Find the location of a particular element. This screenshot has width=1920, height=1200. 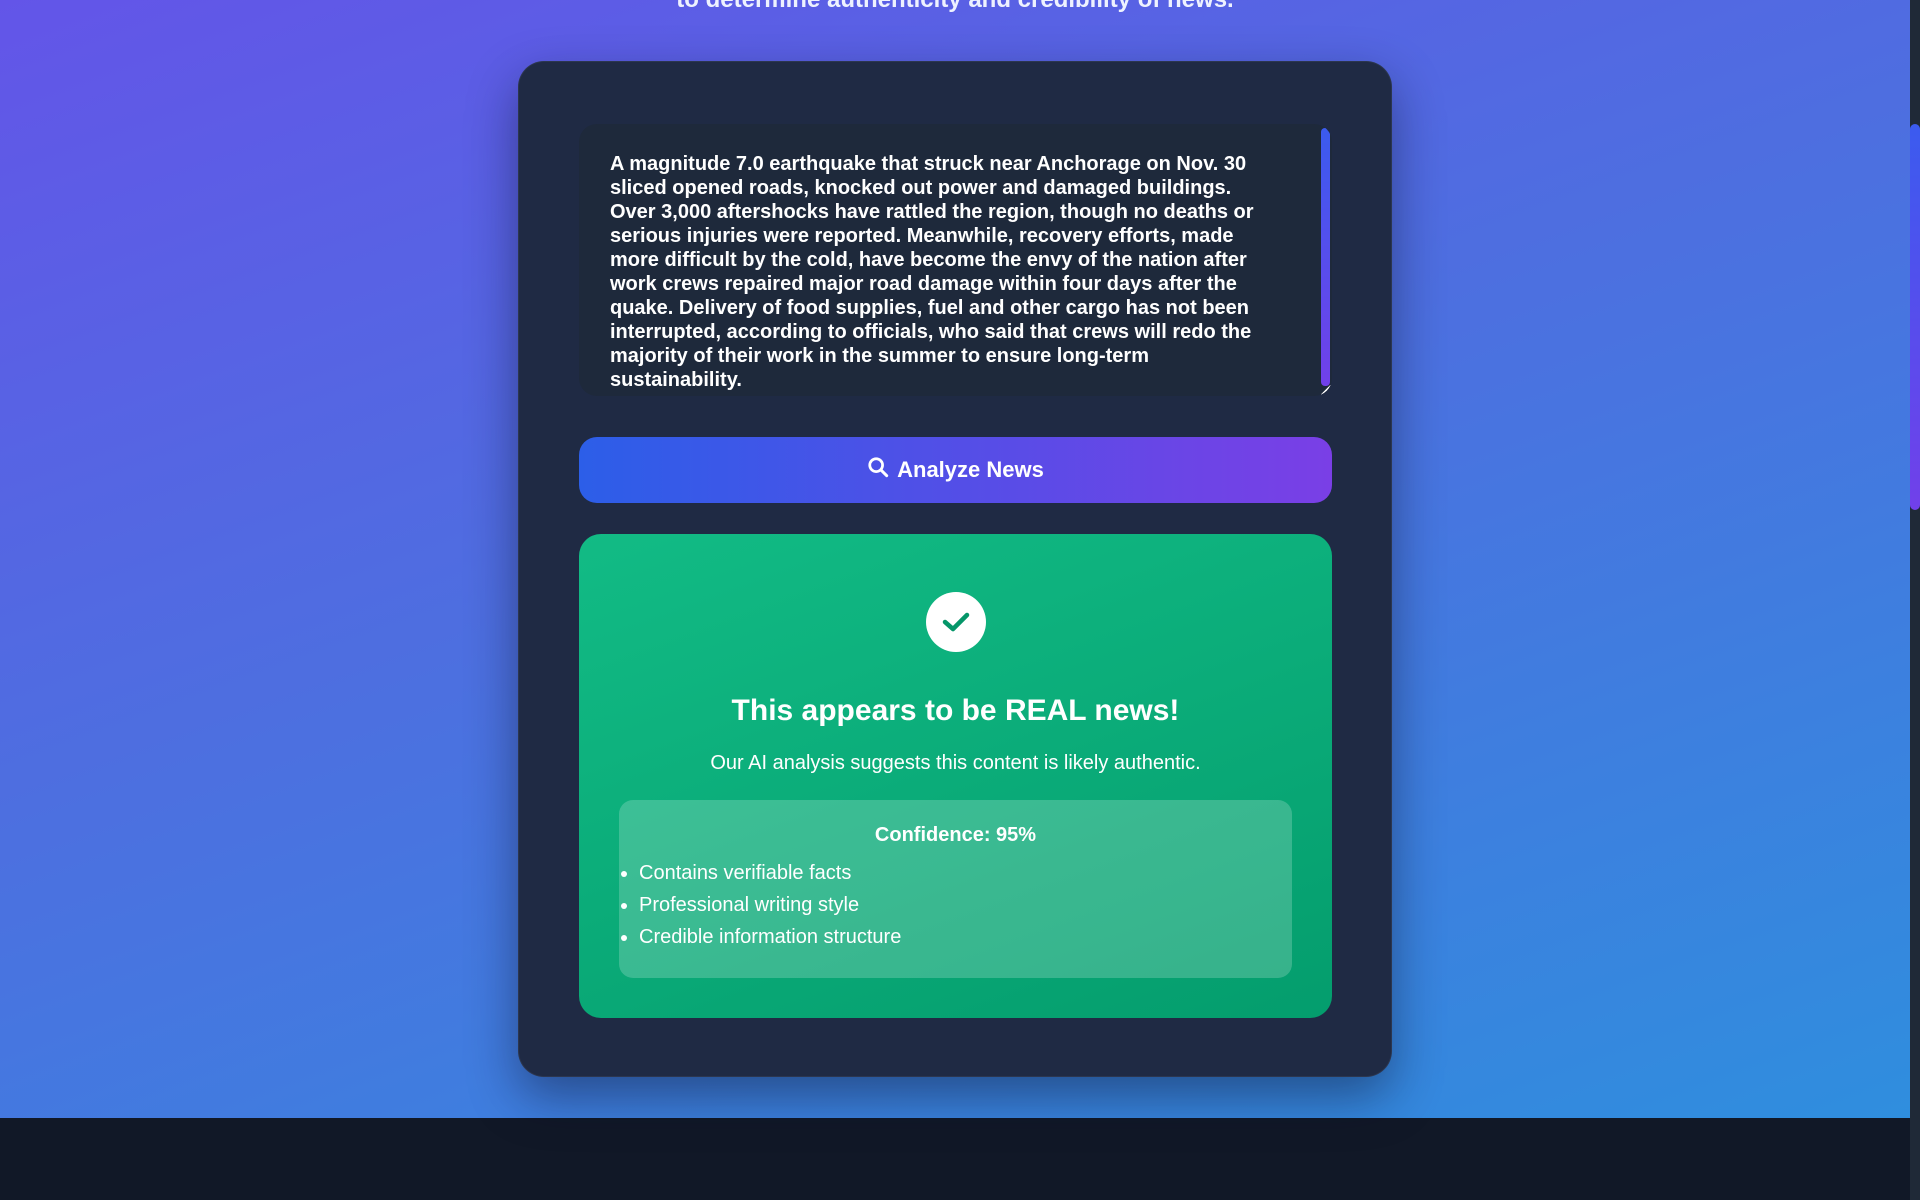

result-title: This appears to be REAL news! is located at coordinates (955, 710).